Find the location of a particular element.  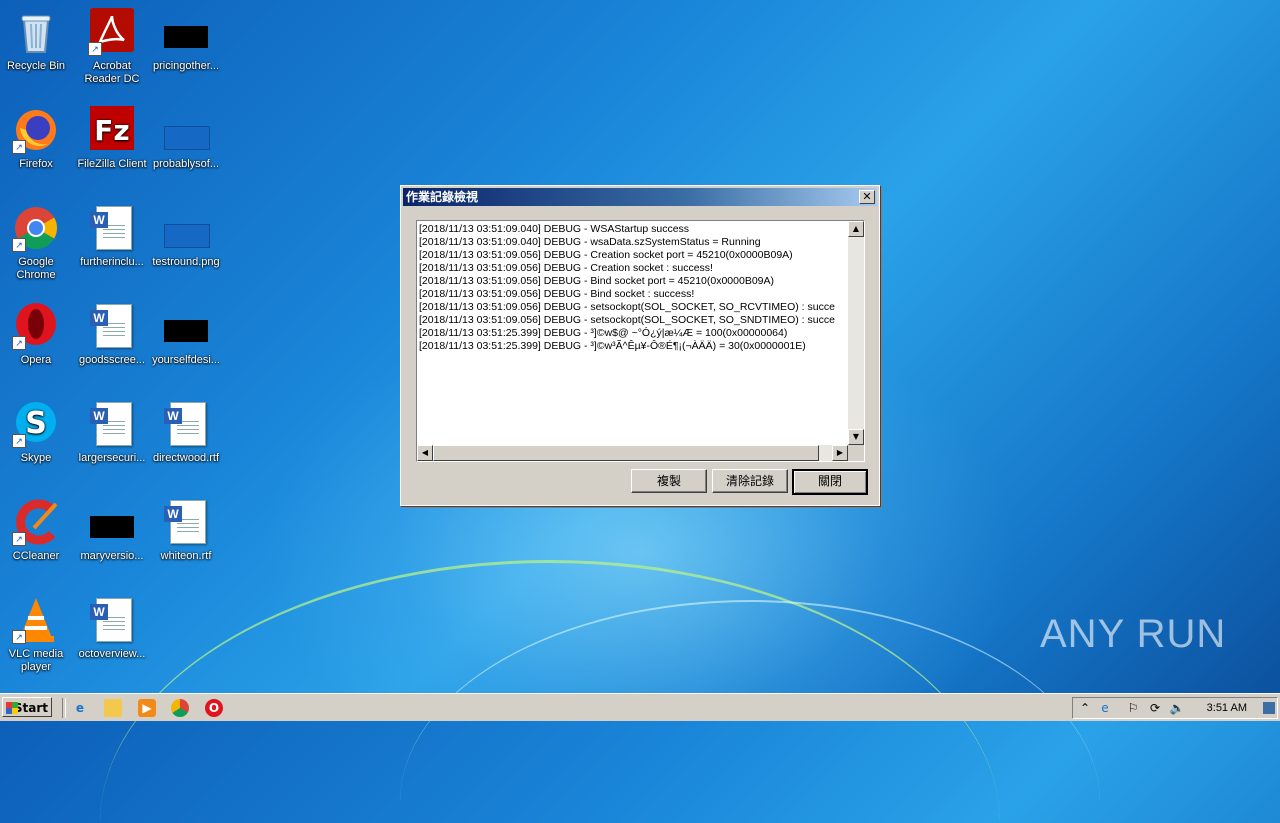

firefox-icon: ↗ is located at coordinates (36, 130).